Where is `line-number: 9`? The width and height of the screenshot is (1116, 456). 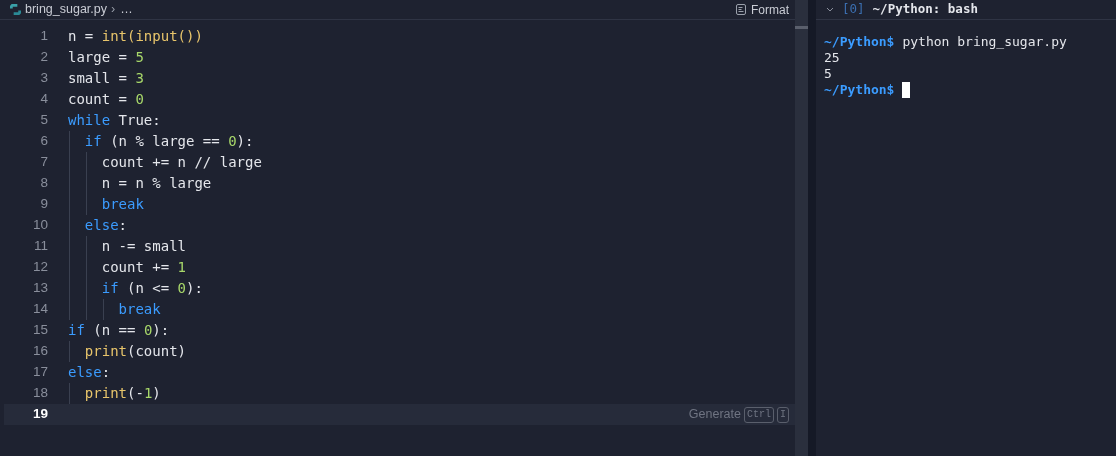
line-number: 9 is located at coordinates (43, 204).